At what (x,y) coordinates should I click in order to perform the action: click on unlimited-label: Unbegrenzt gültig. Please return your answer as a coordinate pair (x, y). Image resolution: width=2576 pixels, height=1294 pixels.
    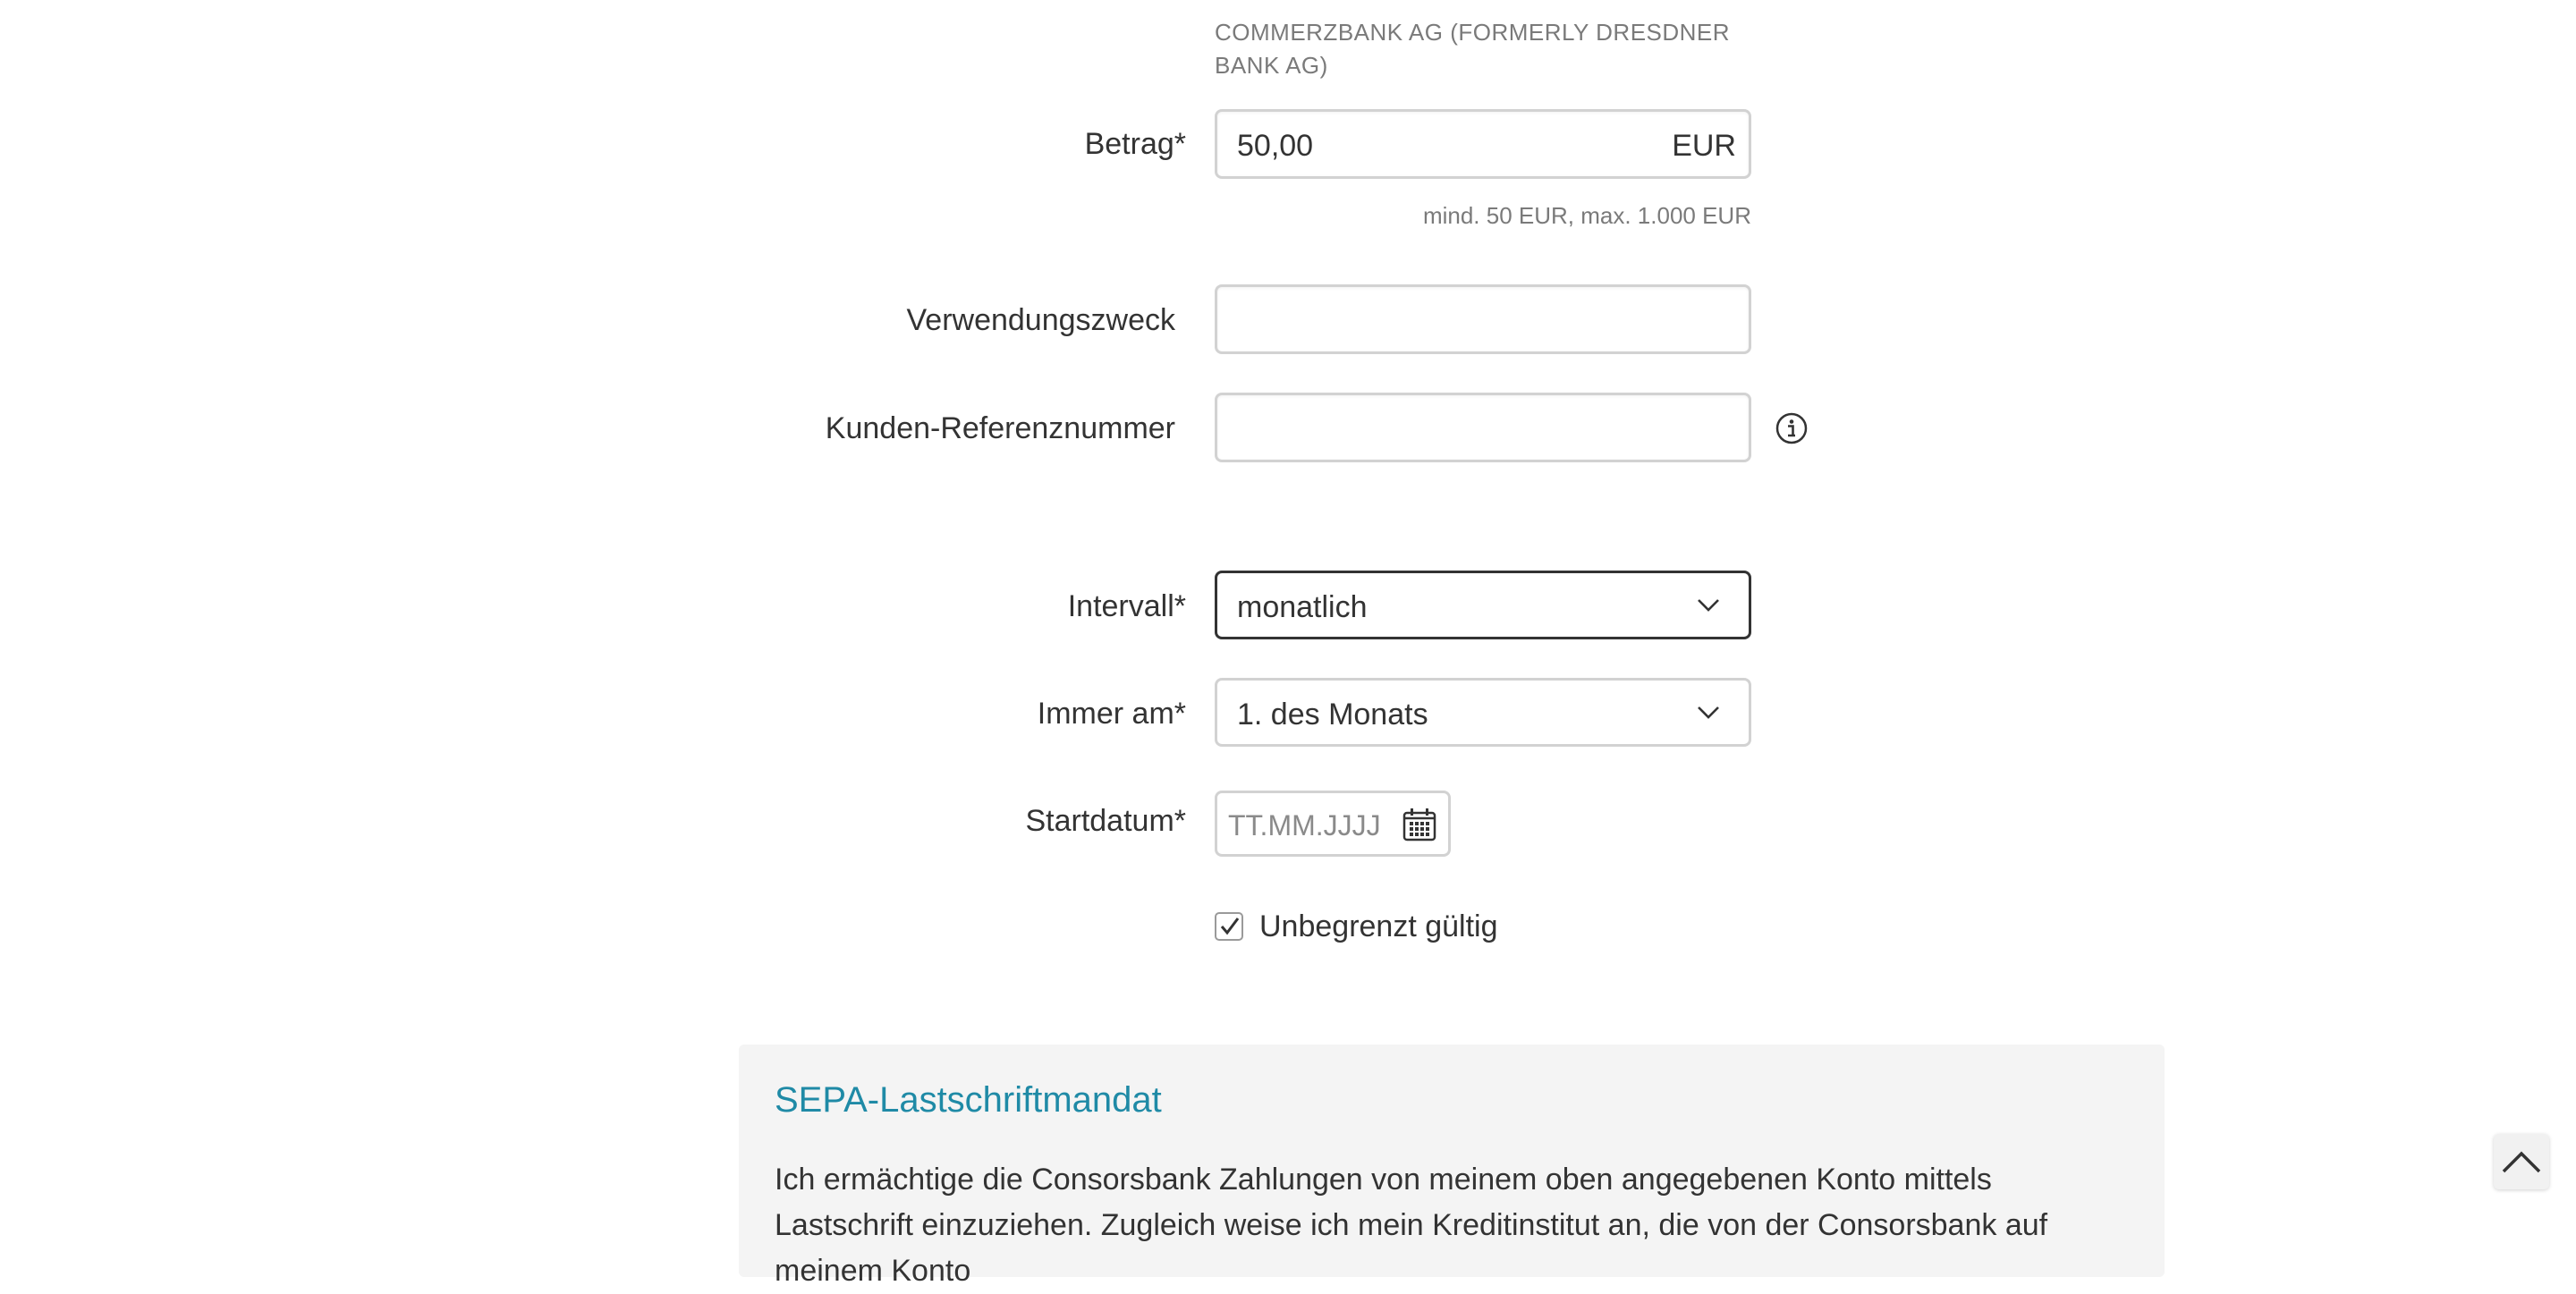
    Looking at the image, I should click on (1378, 927).